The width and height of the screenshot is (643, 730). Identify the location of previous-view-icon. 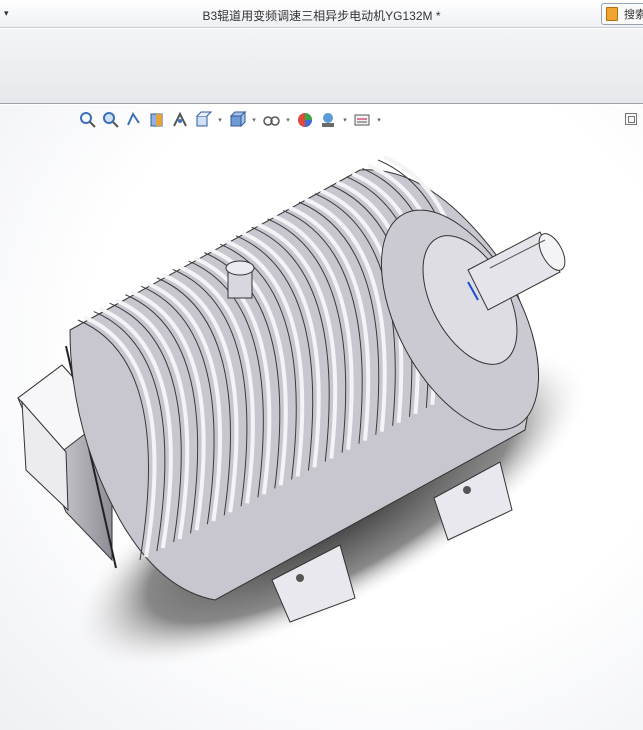
(134, 120).